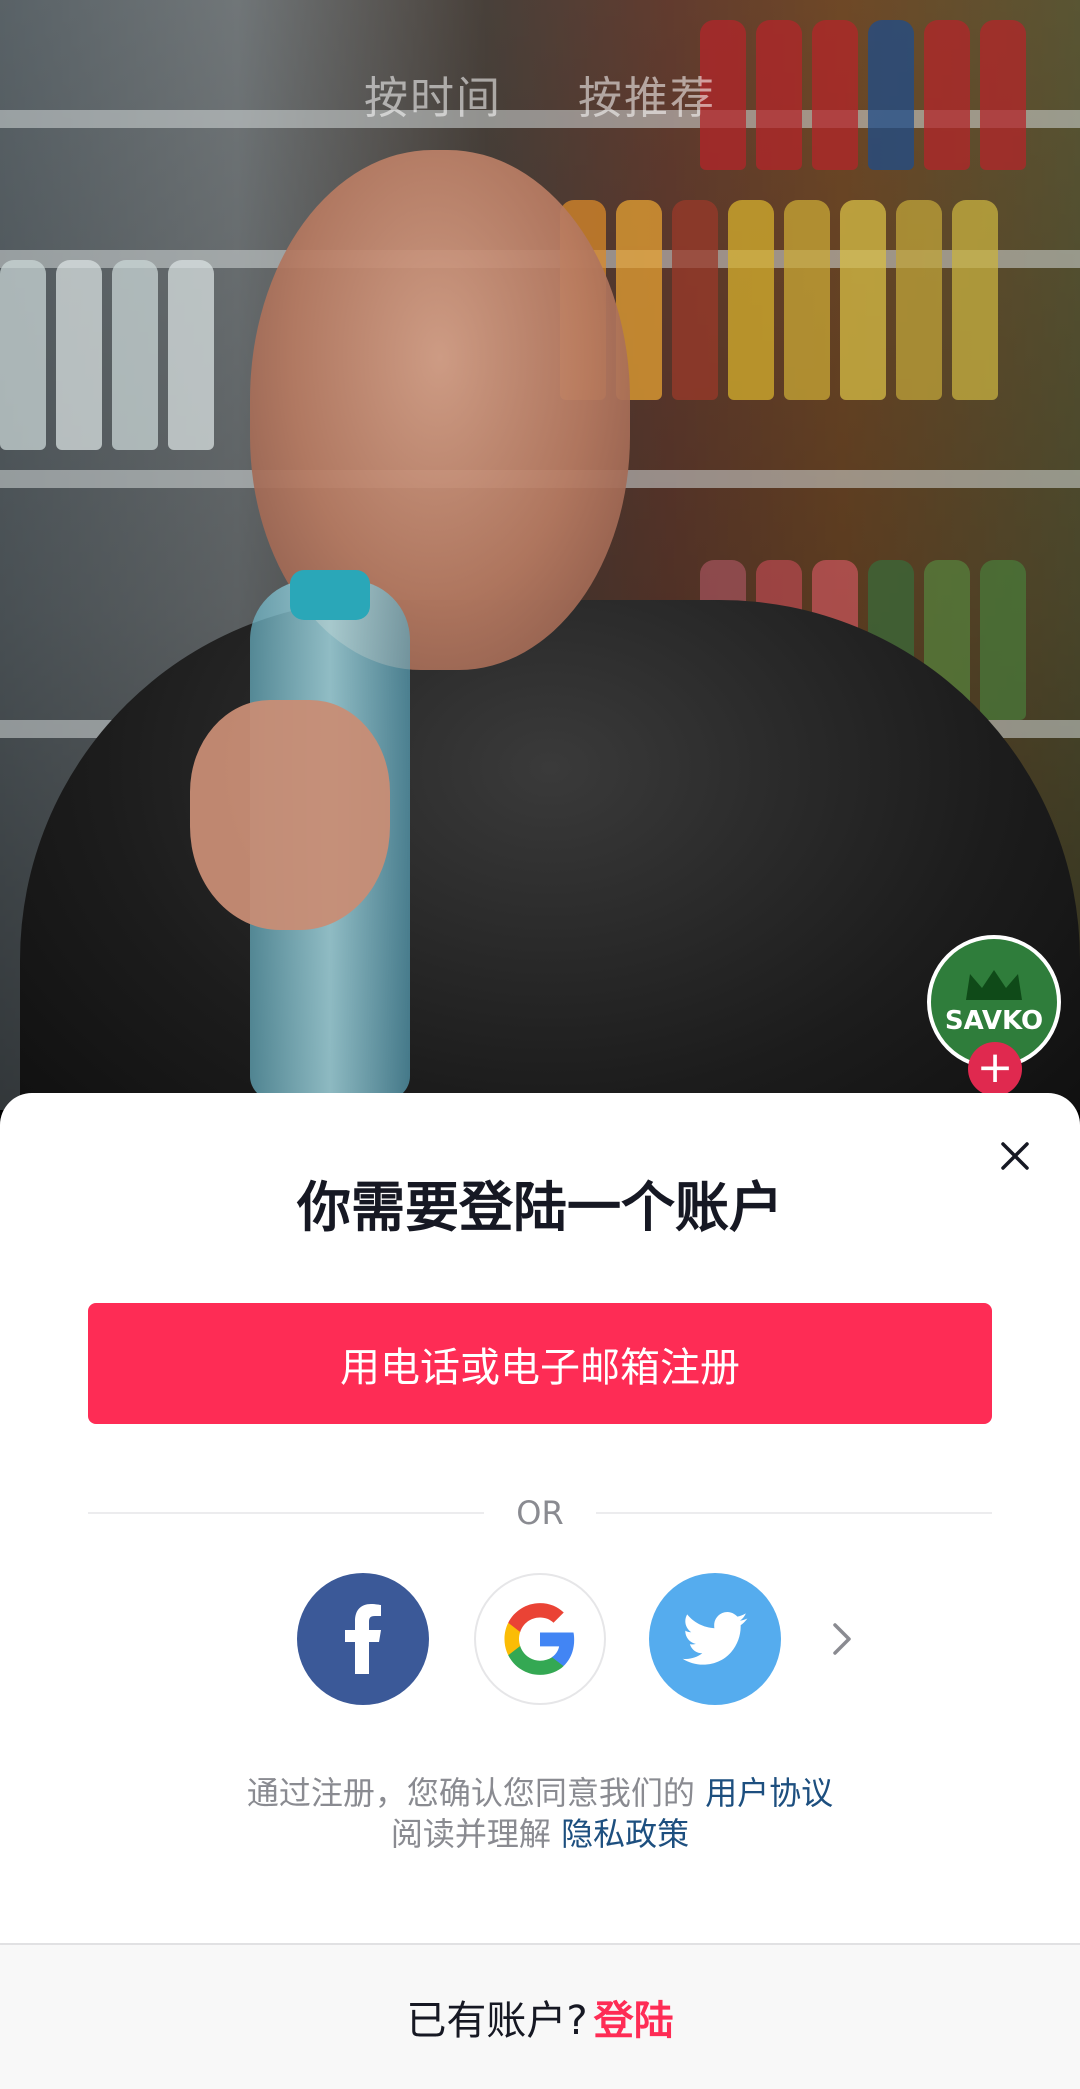  Describe the element at coordinates (470, 1793) in the screenshot. I see `terms-text: 通过注册，您确认您同意我们的` at that location.